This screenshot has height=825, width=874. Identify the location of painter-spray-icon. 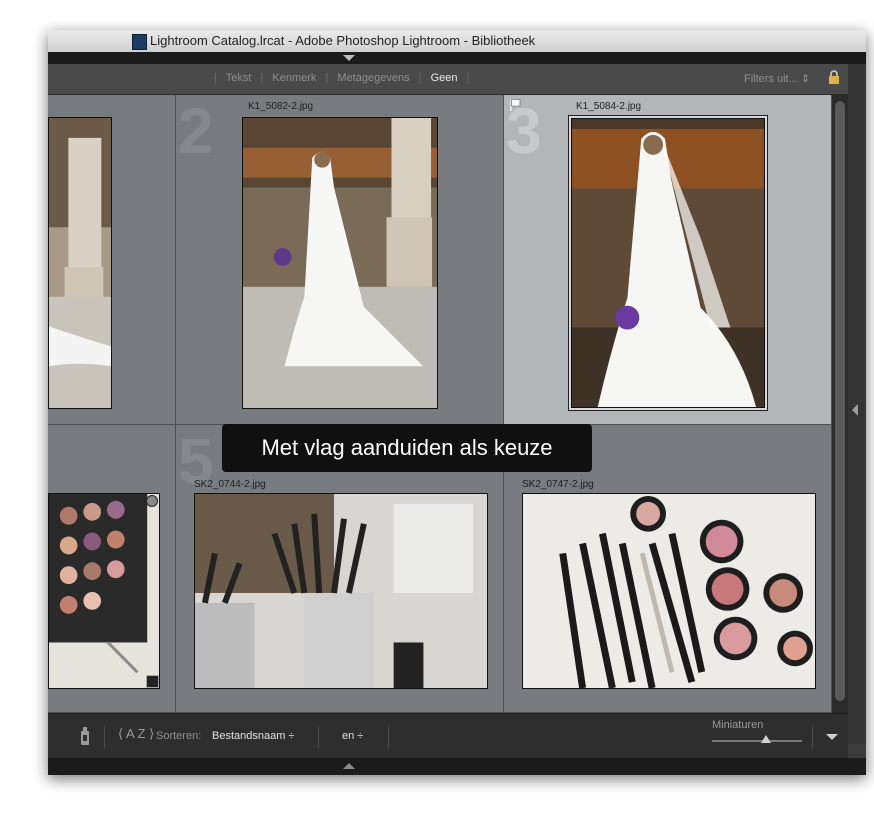
(85, 736).